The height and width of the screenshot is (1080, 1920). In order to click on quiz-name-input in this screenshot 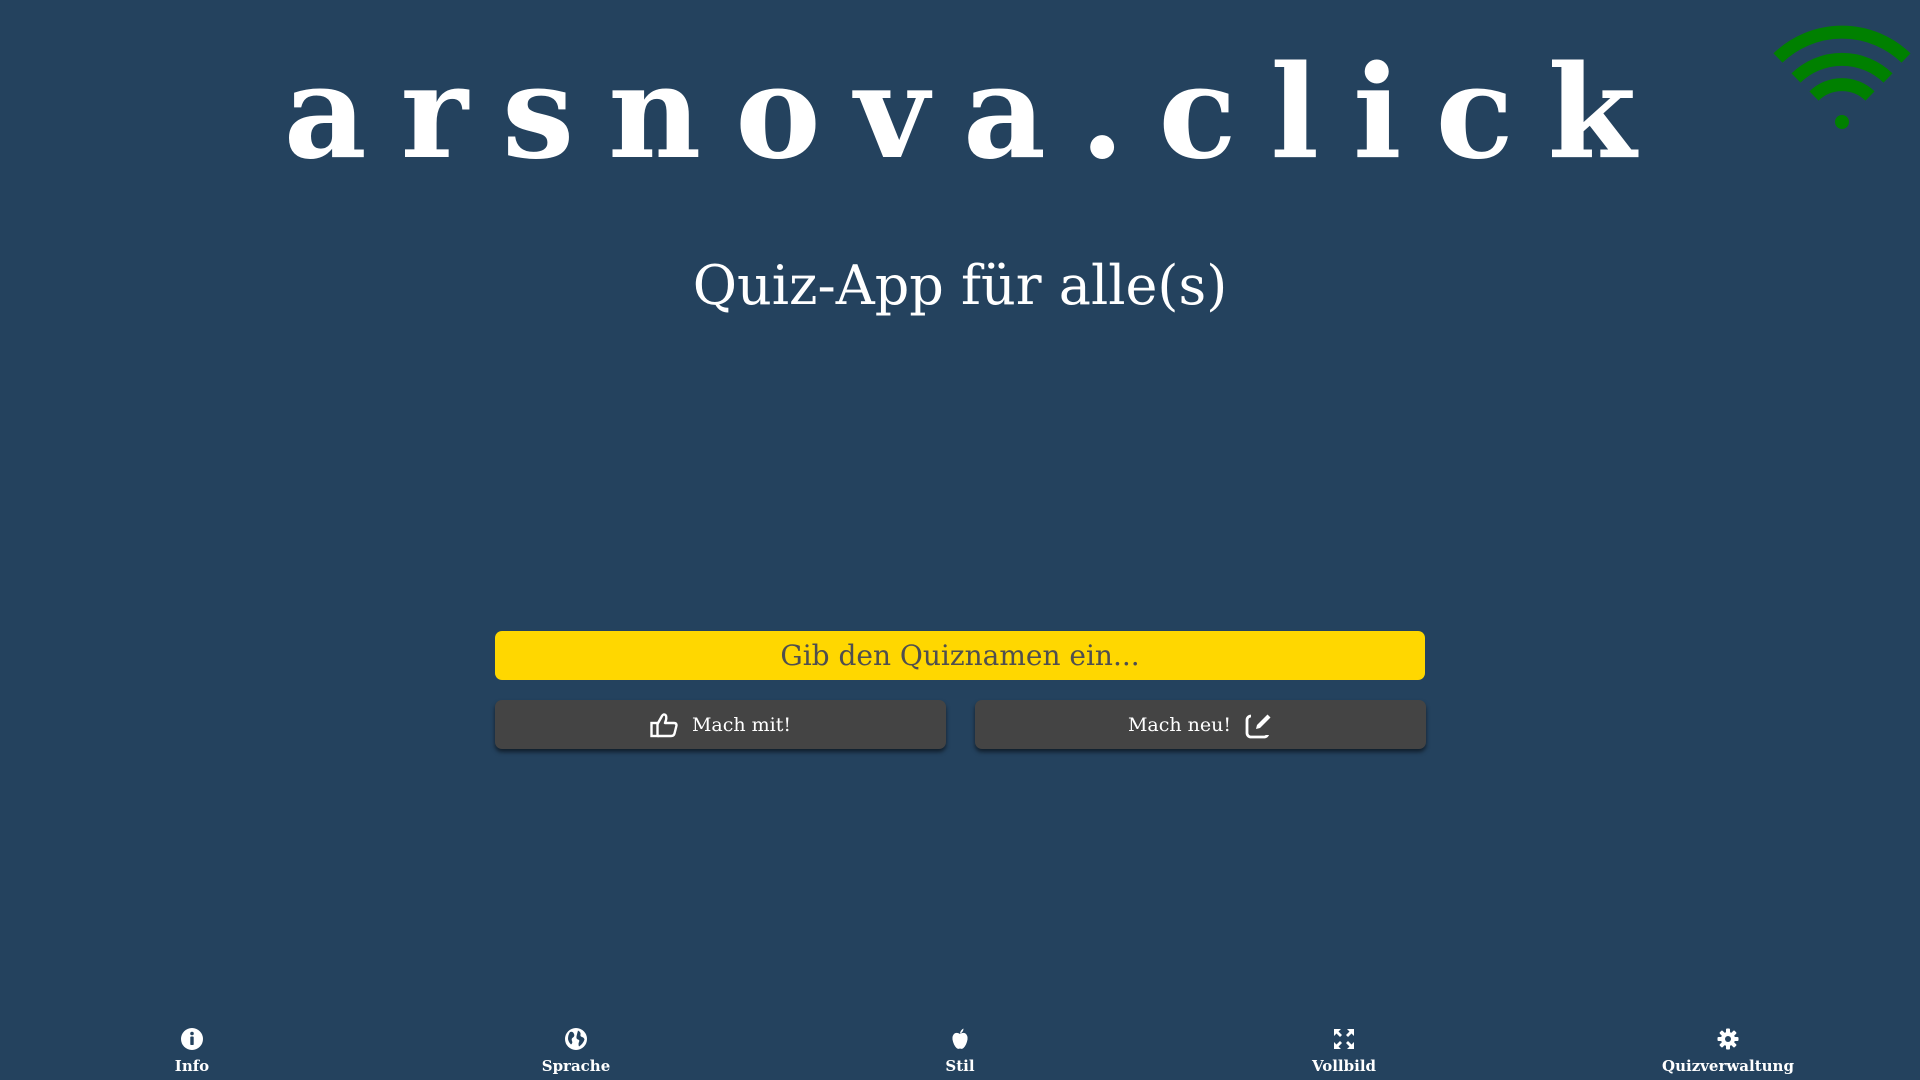, I will do `click(960, 655)`.